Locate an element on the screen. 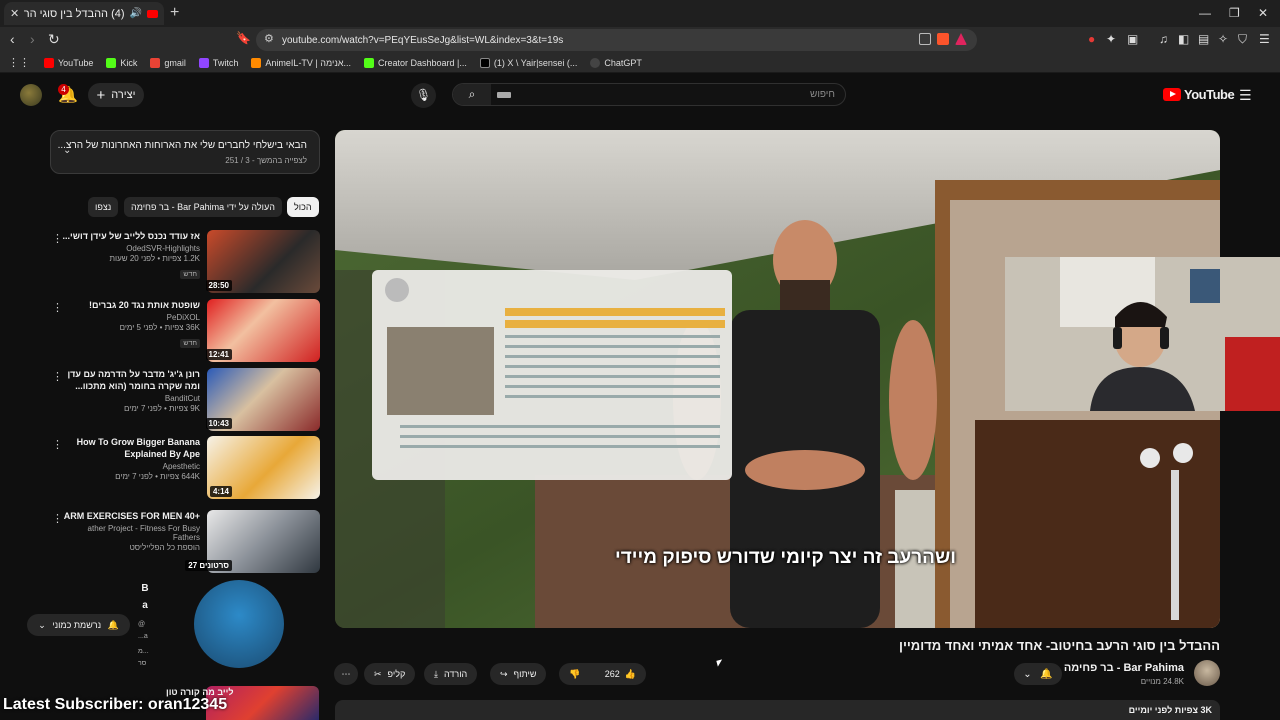 Image resolution: width=1280 pixels, height=720 pixels. youtube-logo: YouTube is located at coordinates (1199, 94).